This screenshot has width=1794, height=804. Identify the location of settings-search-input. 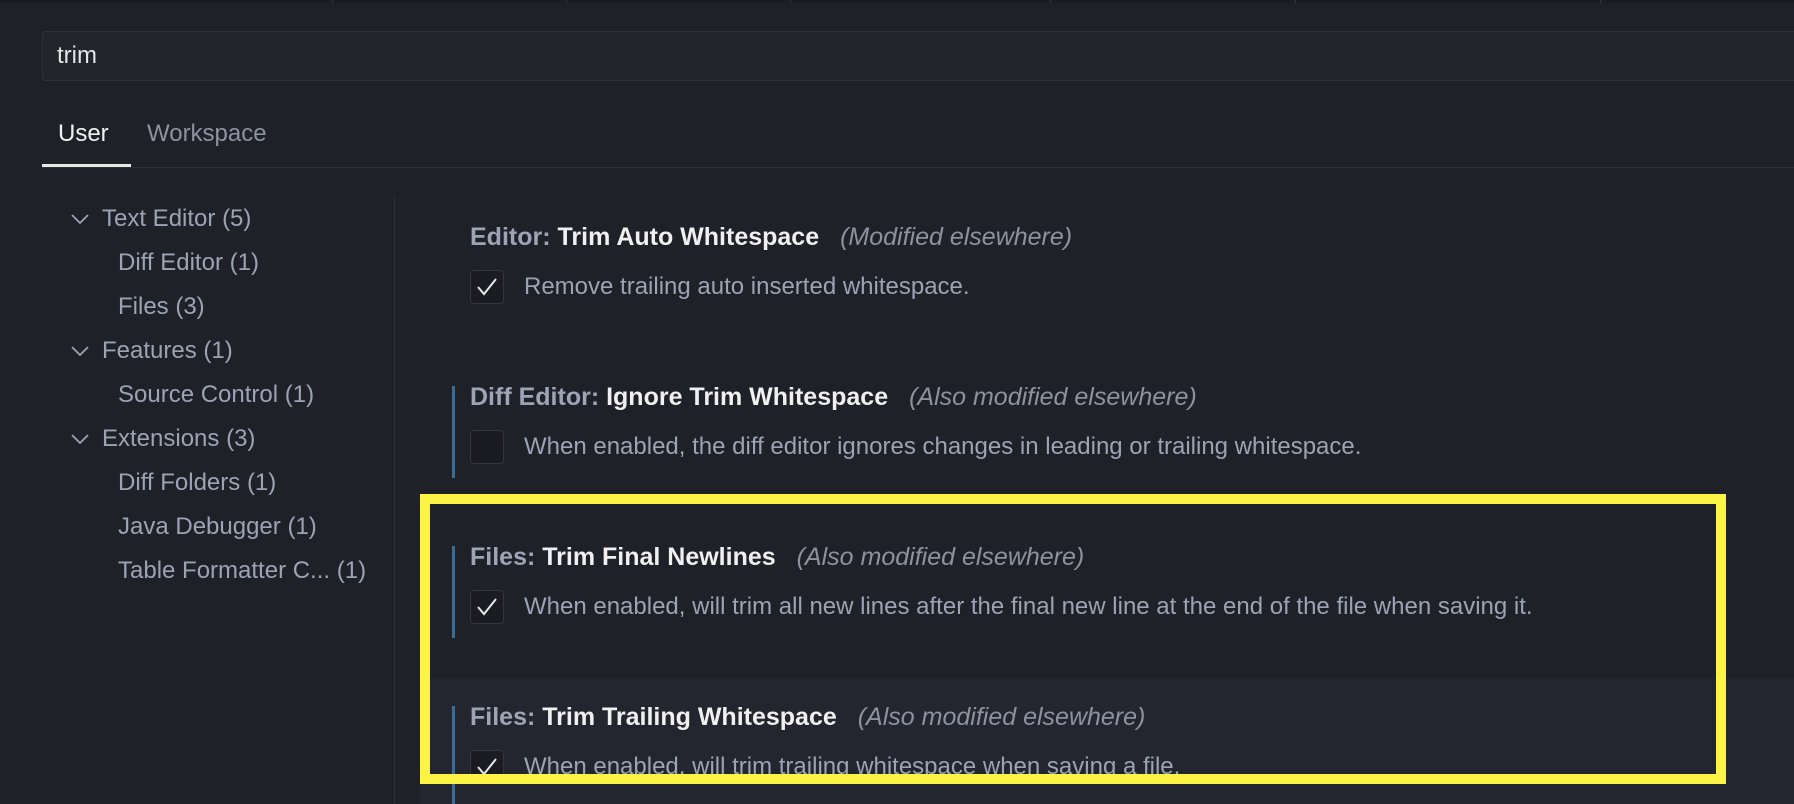
(857, 56).